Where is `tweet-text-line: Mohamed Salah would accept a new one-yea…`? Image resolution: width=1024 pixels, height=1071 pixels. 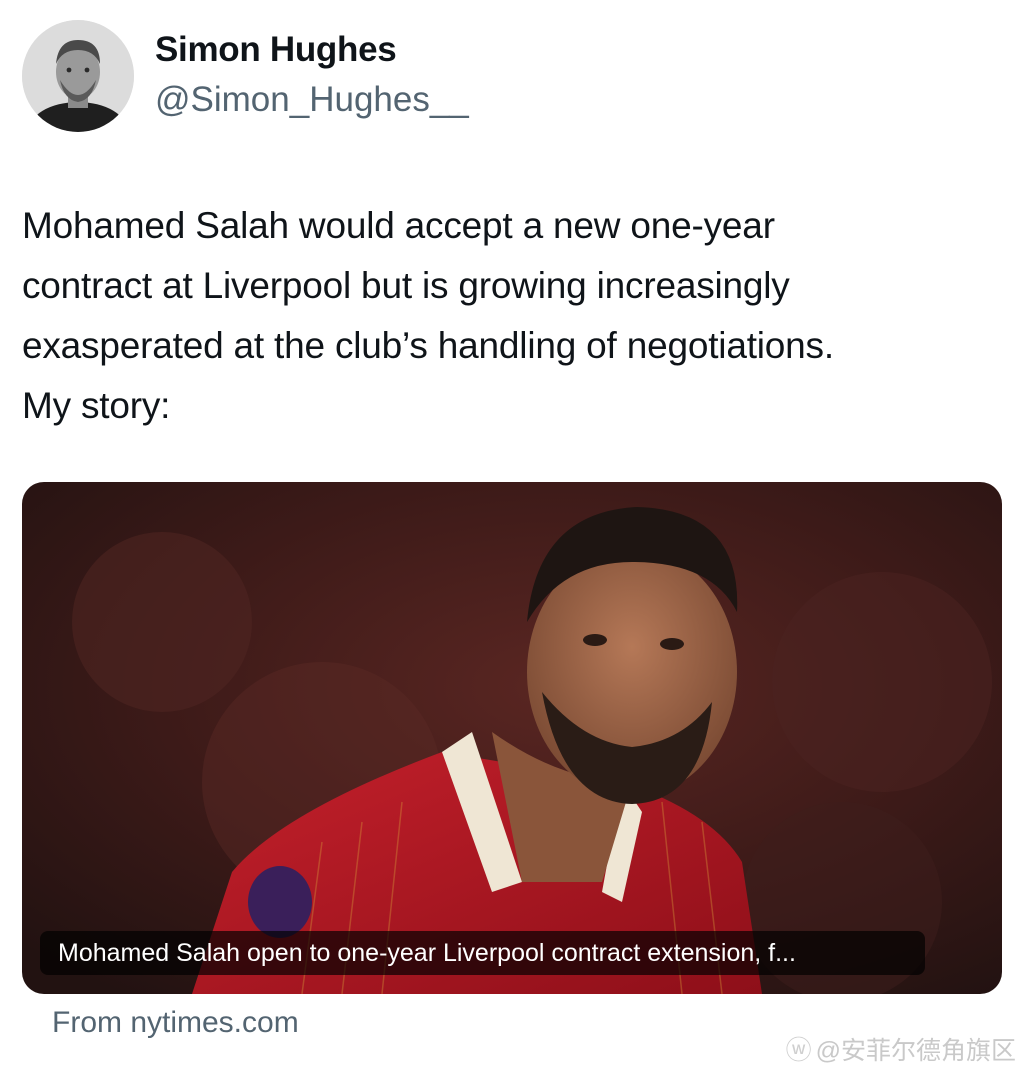 tweet-text-line: Mohamed Salah would accept a new one-yea… is located at coordinates (398, 225).